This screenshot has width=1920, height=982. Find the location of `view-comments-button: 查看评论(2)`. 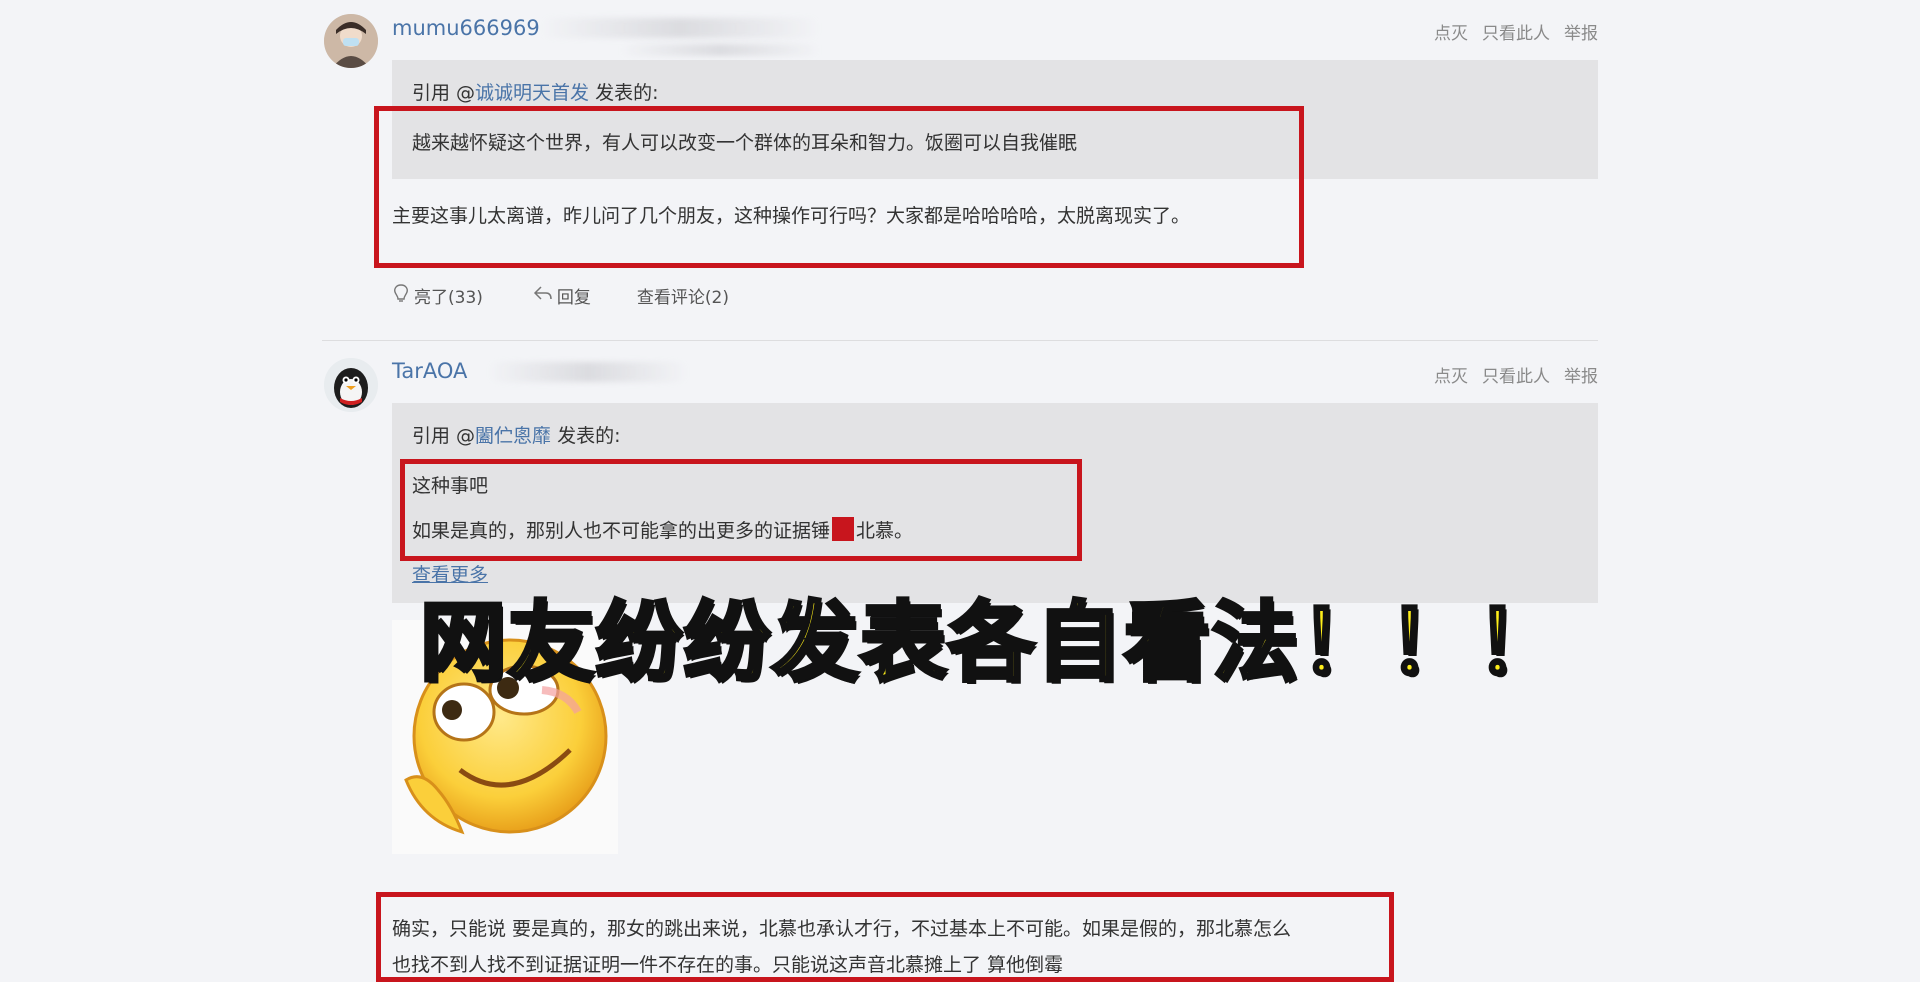

view-comments-button: 查看评论(2) is located at coordinates (683, 295).